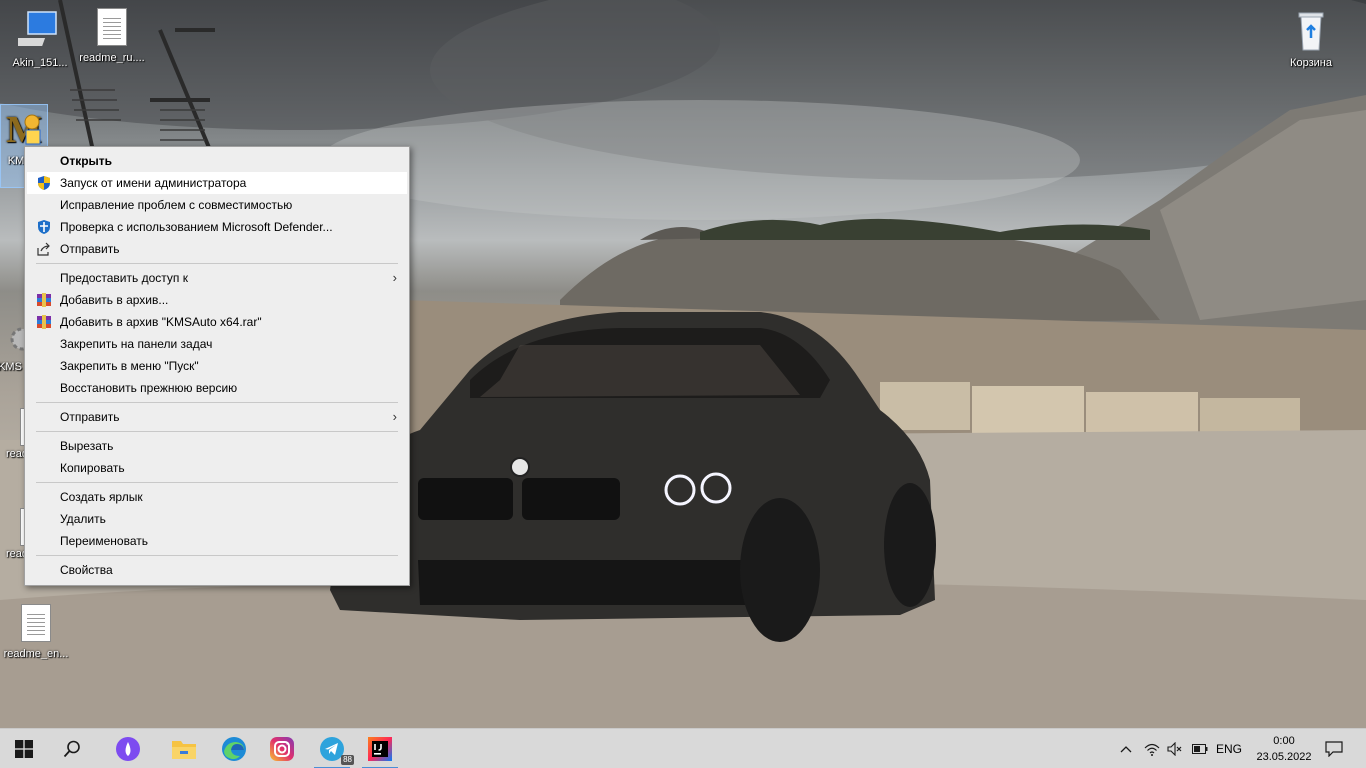  I want to click on desktop-icon-recycle-bin: Корзина, so click(1311, 38).